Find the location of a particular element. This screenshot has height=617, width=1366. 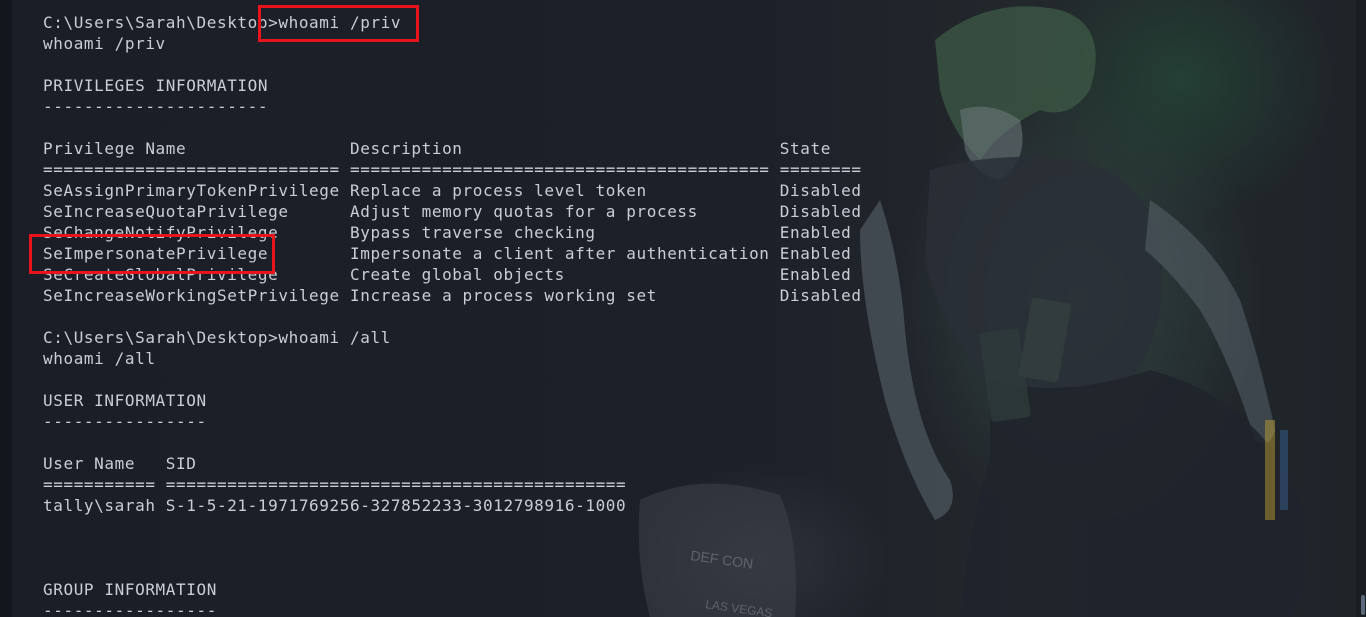

terminal-line: Privilege Name Description State is located at coordinates (437, 148).